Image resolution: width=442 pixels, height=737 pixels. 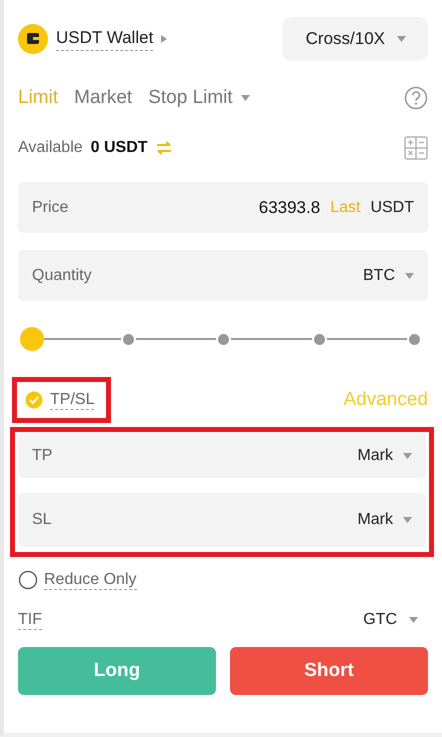 I want to click on calculator-icon, so click(x=416, y=148).